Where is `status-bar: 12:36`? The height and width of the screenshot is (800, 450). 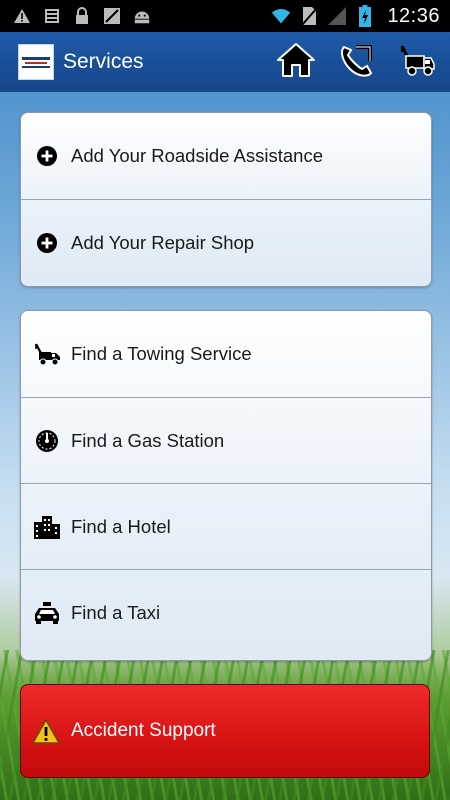
status-bar: 12:36 is located at coordinates (225, 16).